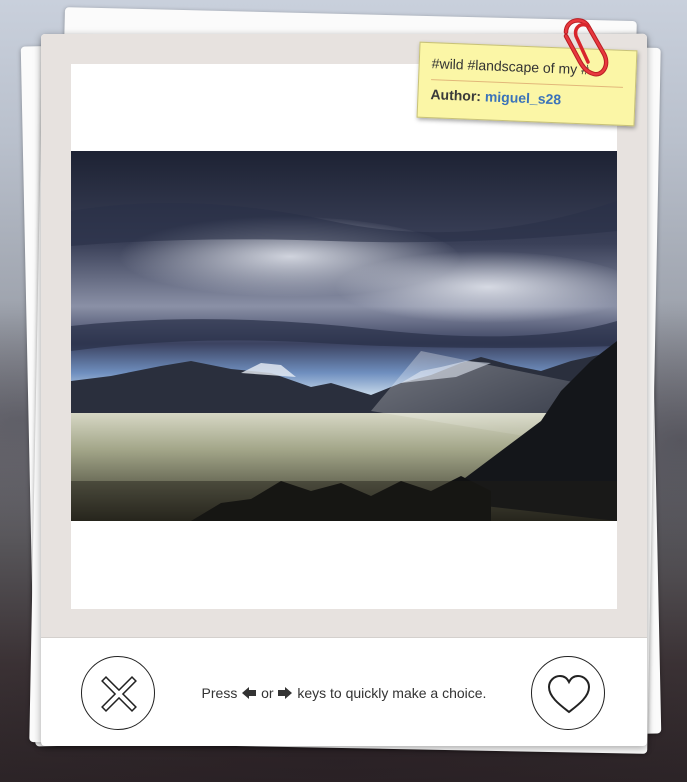 The width and height of the screenshot is (687, 782). What do you see at coordinates (456, 95) in the screenshot?
I see `author-label: Author:` at bounding box center [456, 95].